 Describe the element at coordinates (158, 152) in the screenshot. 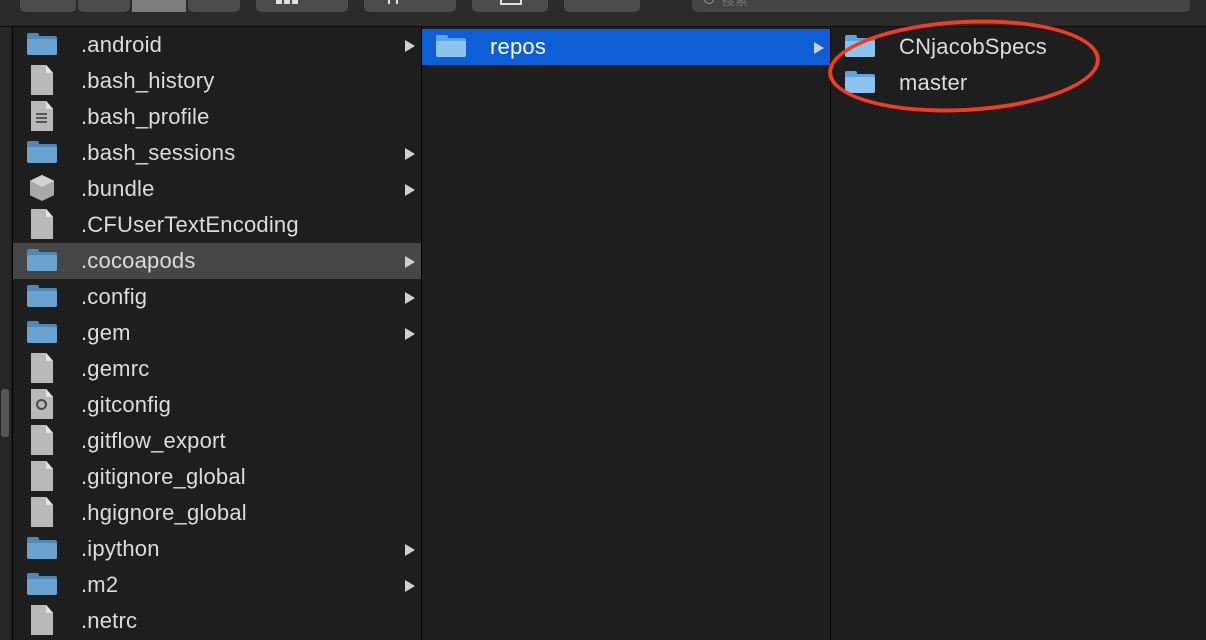

I see `item-name: .bash_sessions` at that location.